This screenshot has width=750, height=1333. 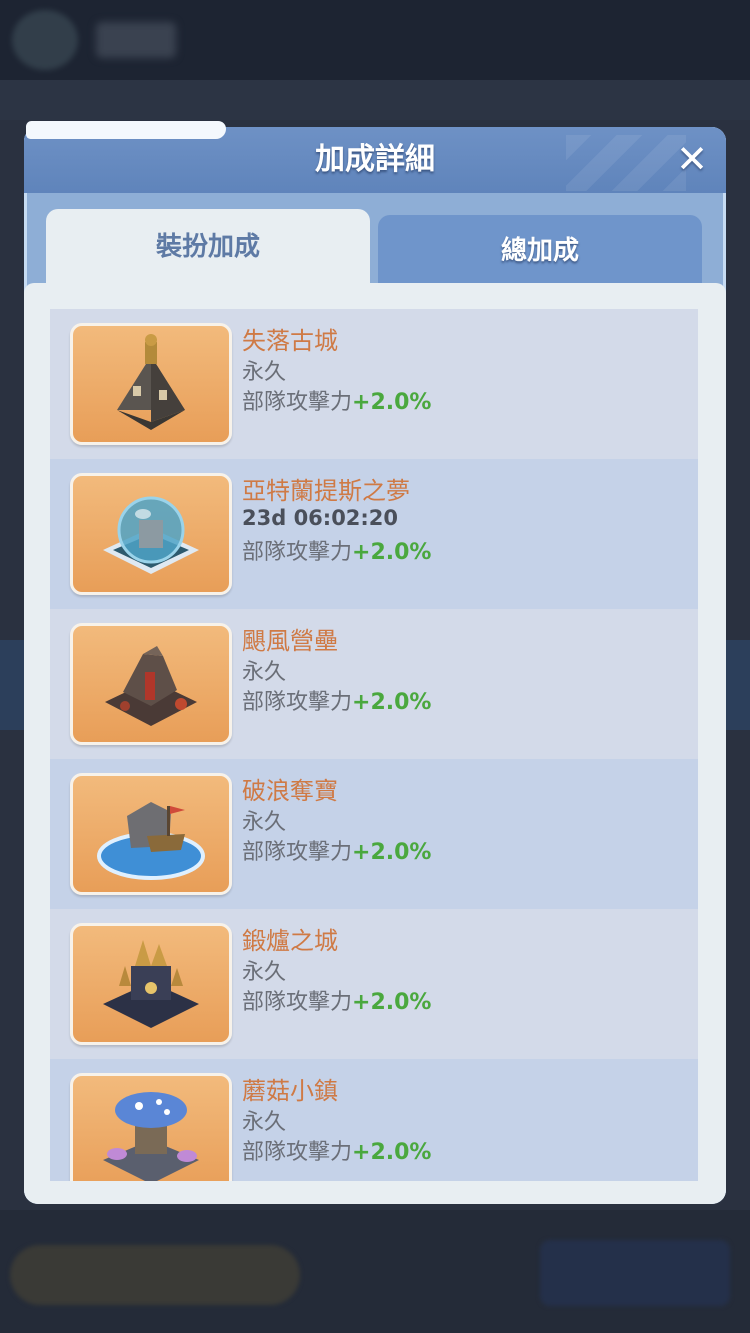 I want to click on background-resource-pill, so click(x=155, y=1275).